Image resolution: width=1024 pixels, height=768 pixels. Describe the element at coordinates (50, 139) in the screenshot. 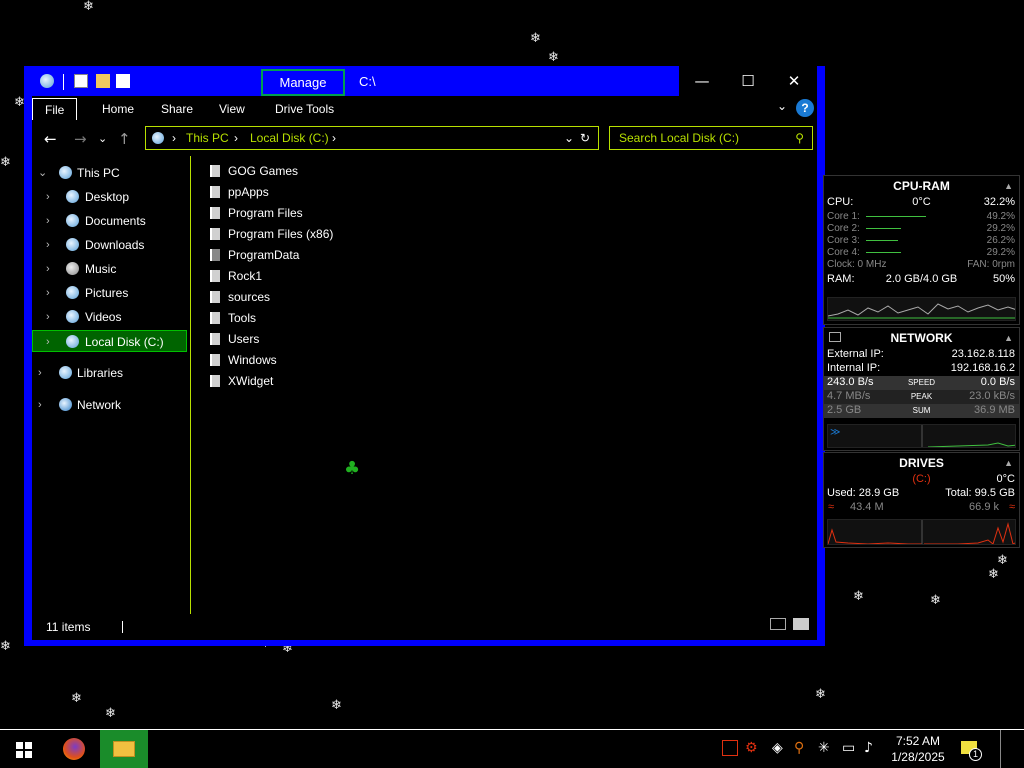

I see `back-button: ←` at that location.